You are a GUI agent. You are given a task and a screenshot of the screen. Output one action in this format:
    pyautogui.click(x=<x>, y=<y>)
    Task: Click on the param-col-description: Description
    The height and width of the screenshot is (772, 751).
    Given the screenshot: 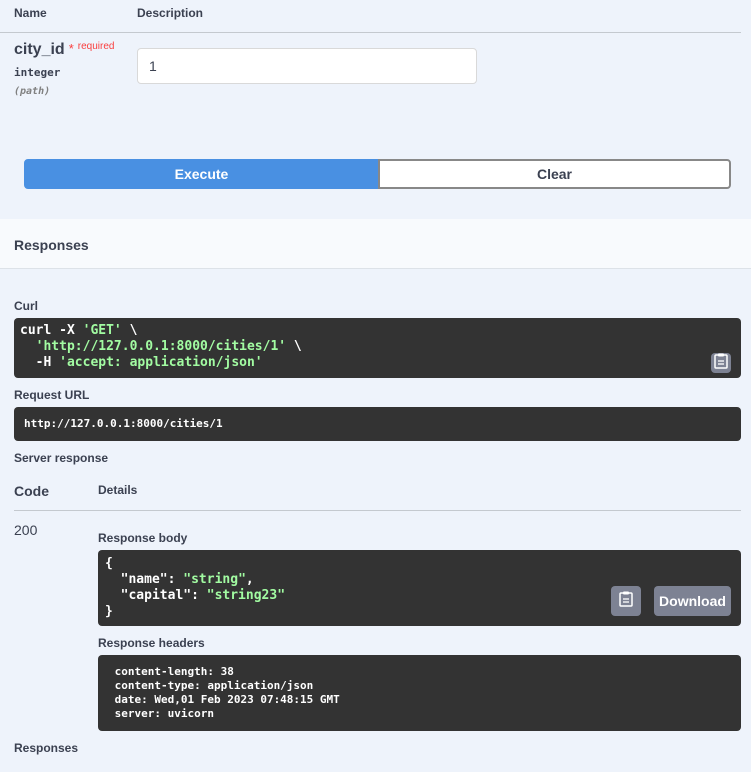 What is the action you would take?
    pyautogui.click(x=170, y=13)
    